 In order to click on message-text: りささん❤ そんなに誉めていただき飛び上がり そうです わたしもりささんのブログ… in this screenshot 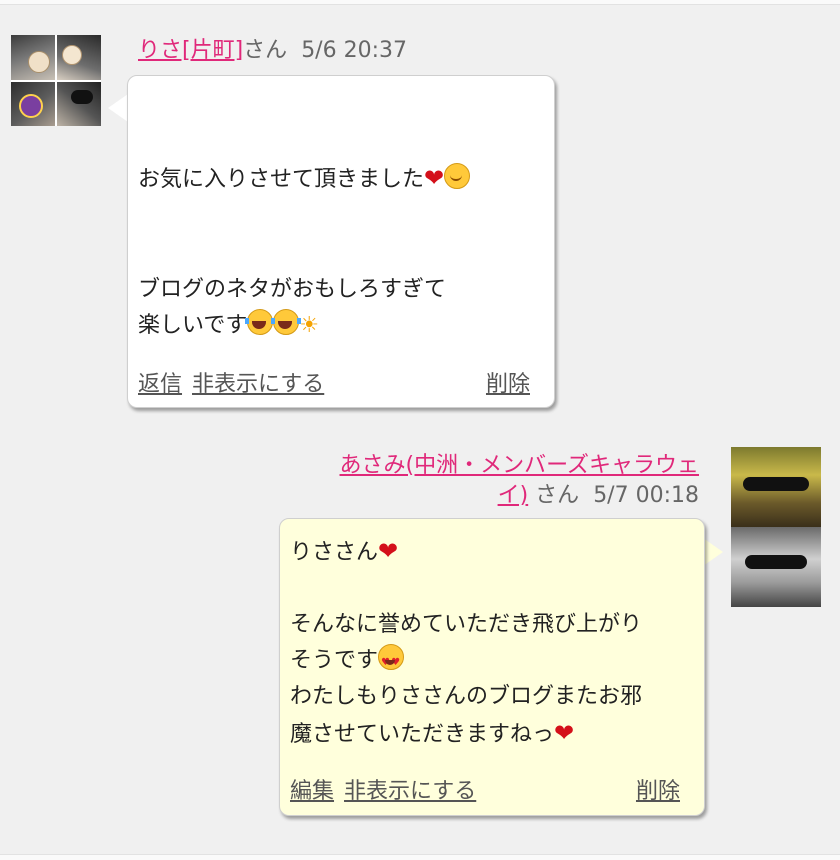, I will do `click(466, 643)`.